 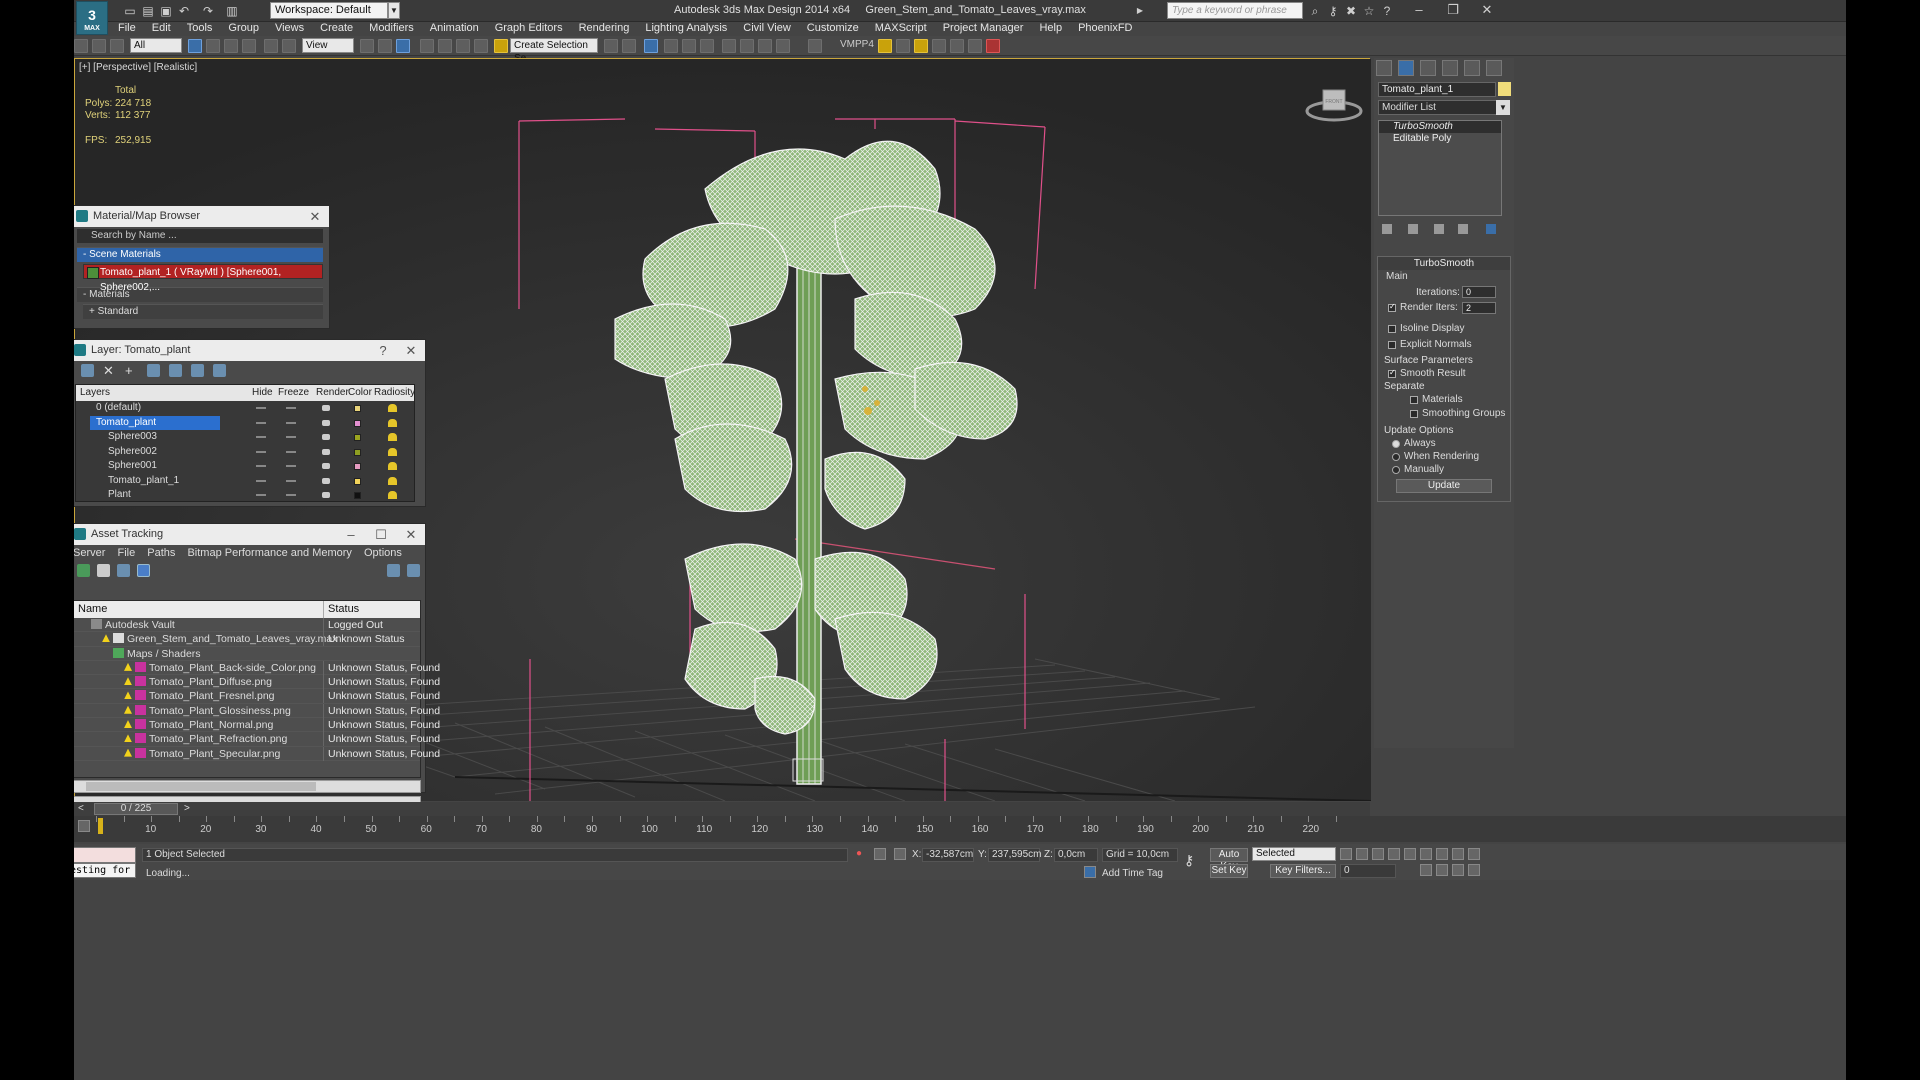 What do you see at coordinates (1378, 854) in the screenshot?
I see `play-icon` at bounding box center [1378, 854].